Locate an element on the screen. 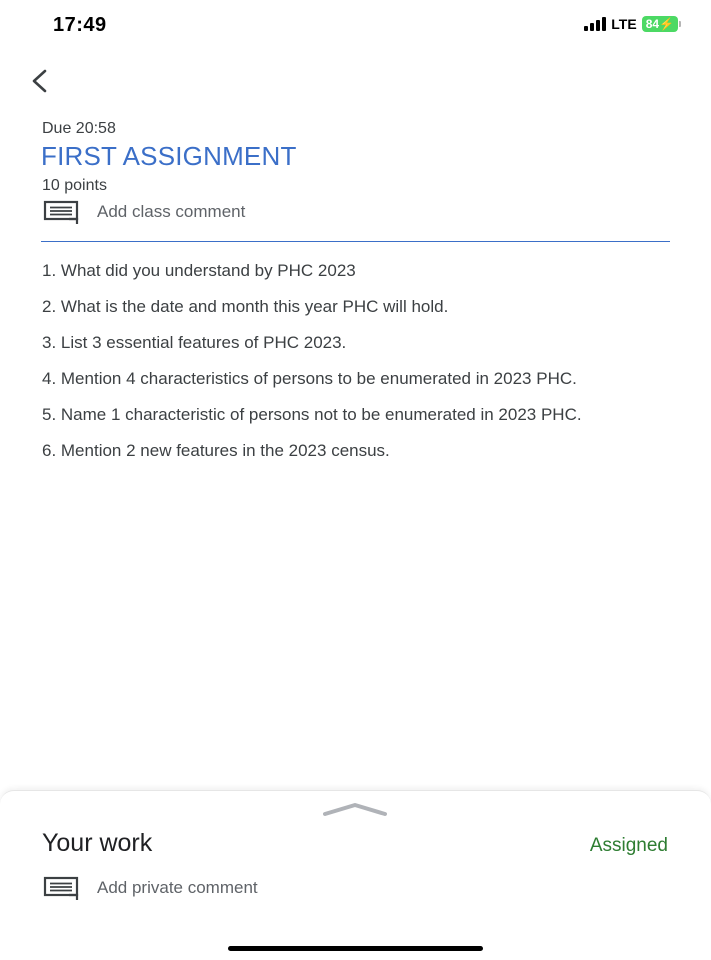 The height and width of the screenshot is (960, 711). home-indicator is located at coordinates (355, 948).